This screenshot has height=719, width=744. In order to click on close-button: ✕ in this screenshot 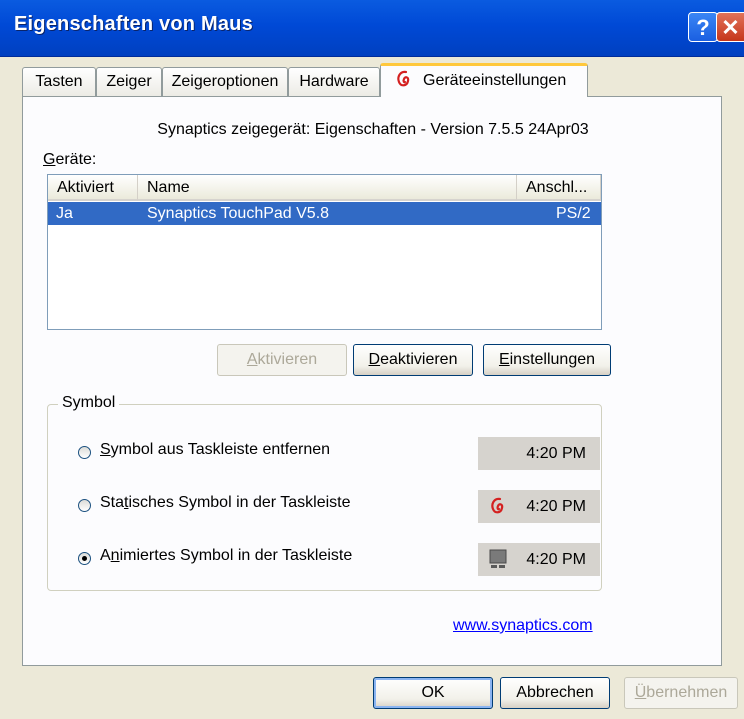, I will do `click(730, 27)`.